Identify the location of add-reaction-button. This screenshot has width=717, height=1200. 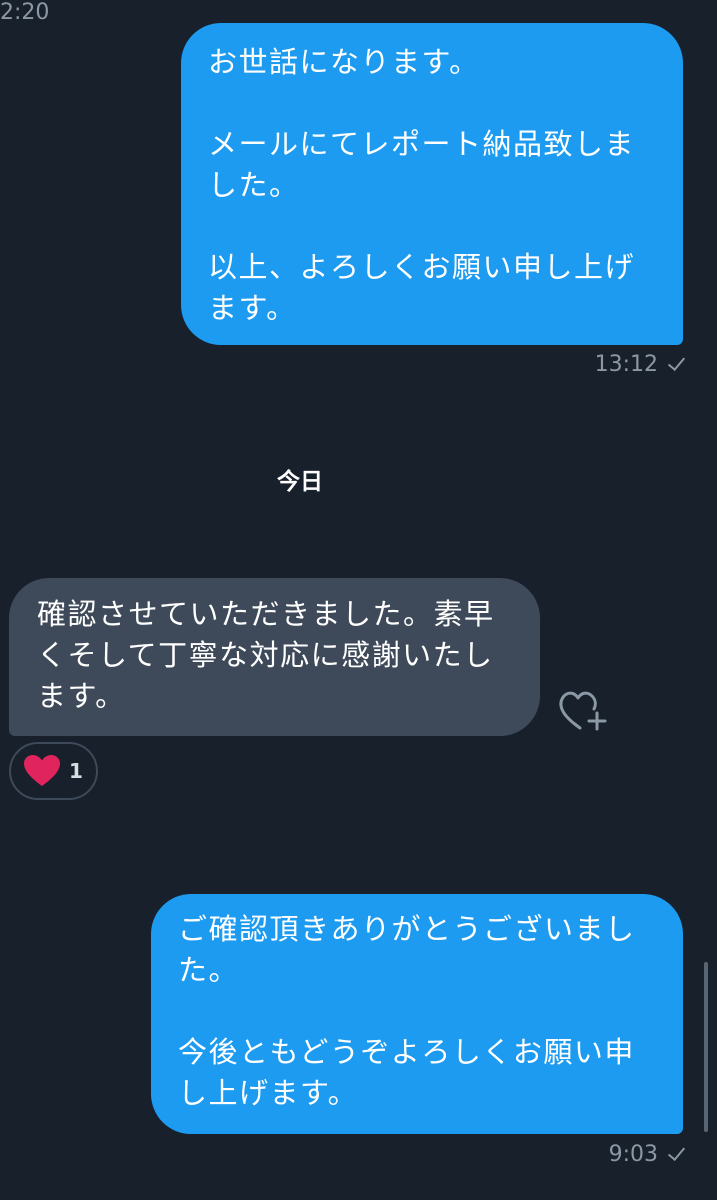
(582, 711).